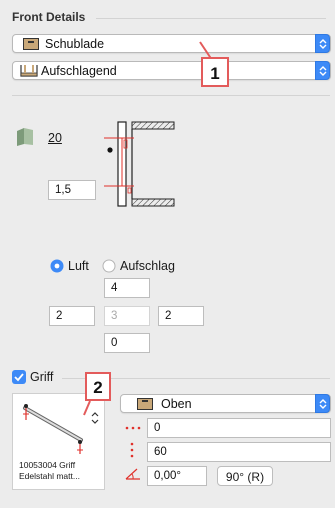 The width and height of the screenshot is (335, 508). What do you see at coordinates (176, 404) in the screenshot?
I see `handle-position-label: Oben` at bounding box center [176, 404].